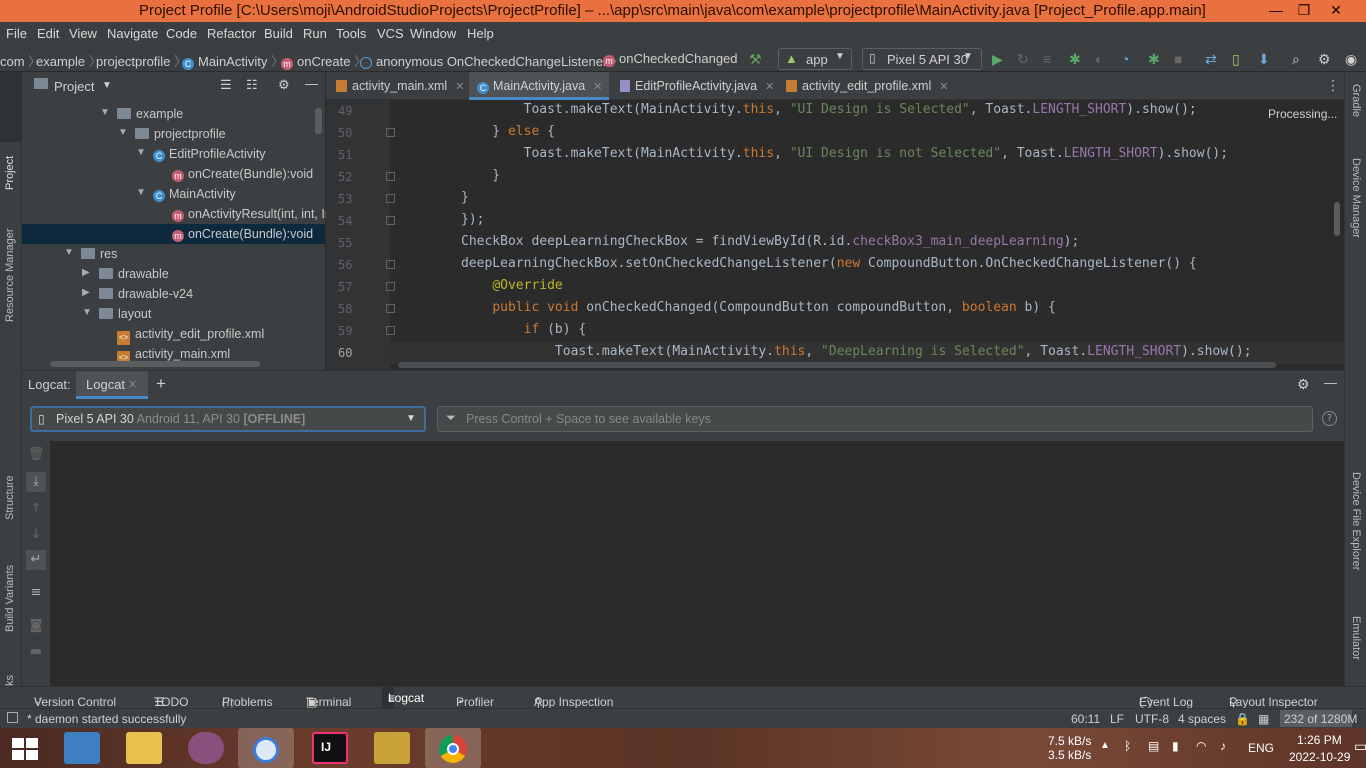  I want to click on tree-item-example: ▼ example, so click(173, 114).